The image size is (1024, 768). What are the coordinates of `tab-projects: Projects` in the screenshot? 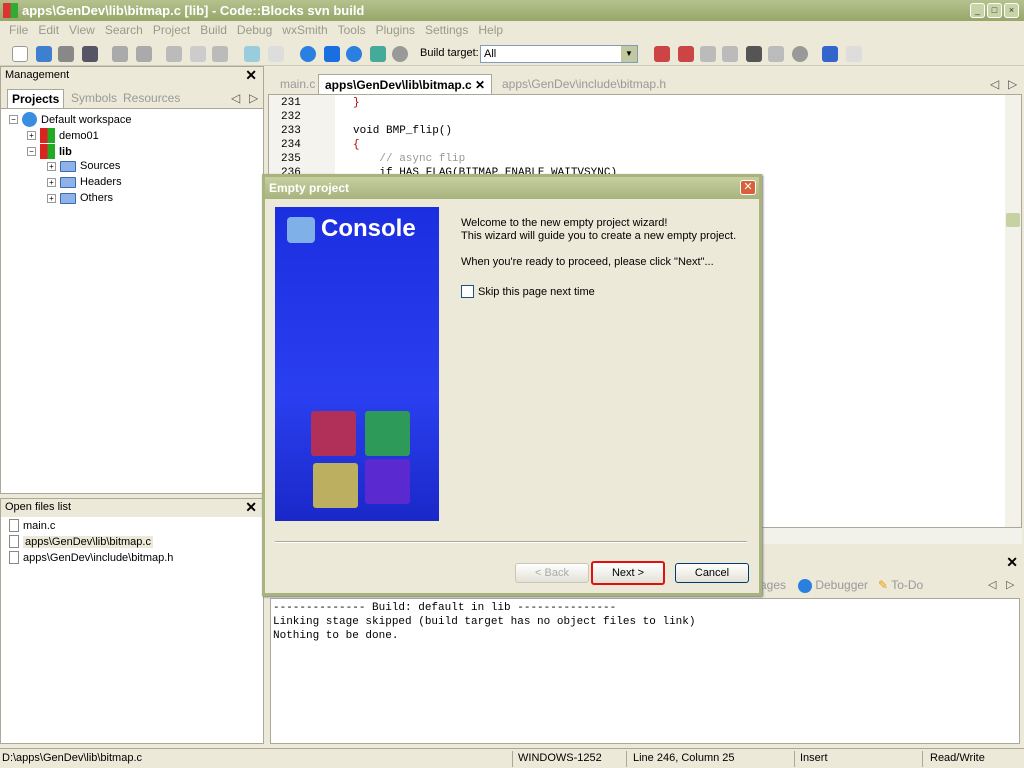 It's located at (36, 98).